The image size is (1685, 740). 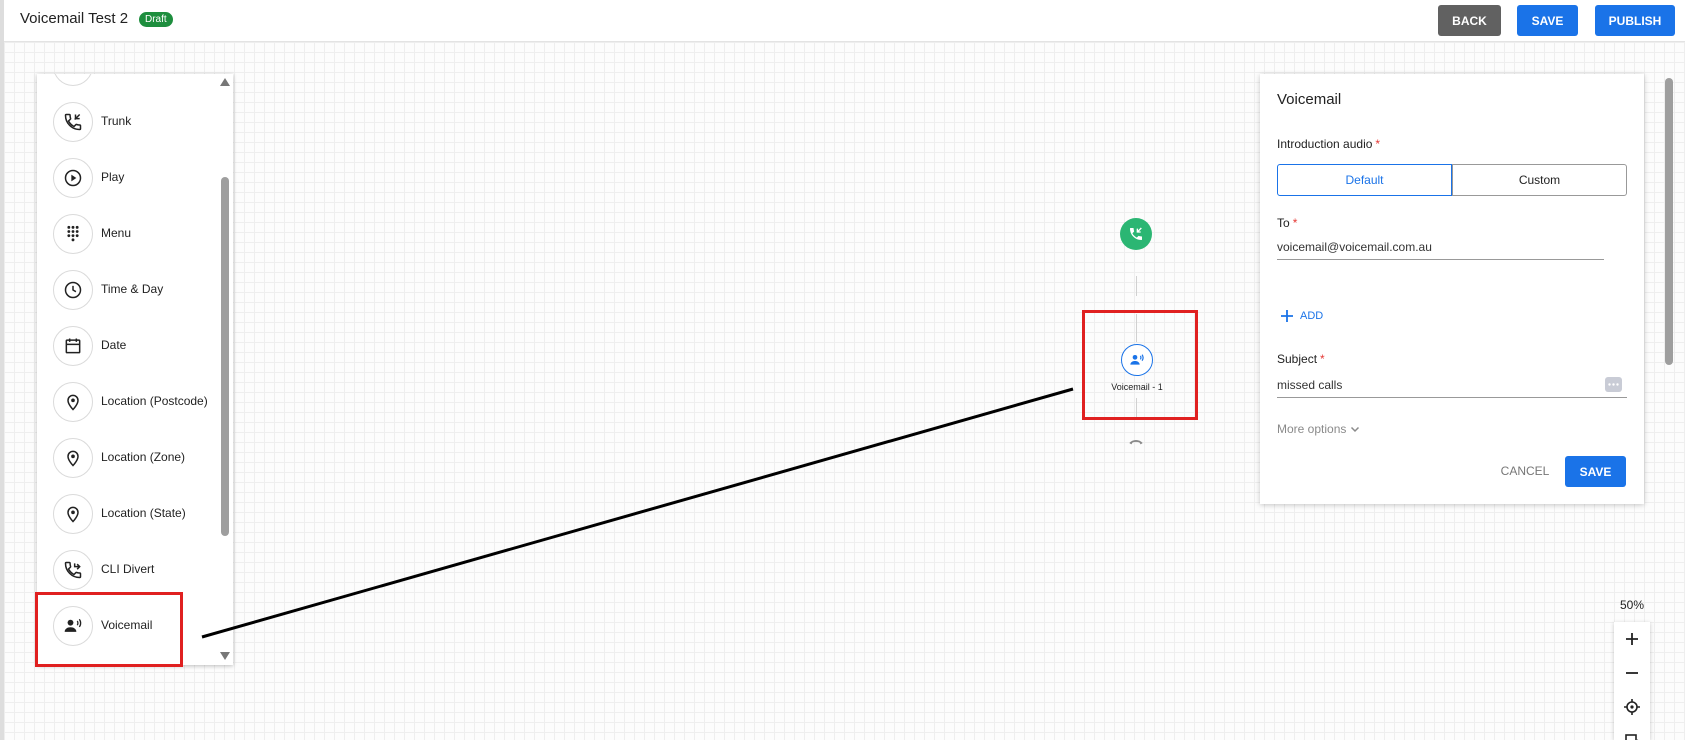 What do you see at coordinates (73, 290) in the screenshot?
I see `clock-icon` at bounding box center [73, 290].